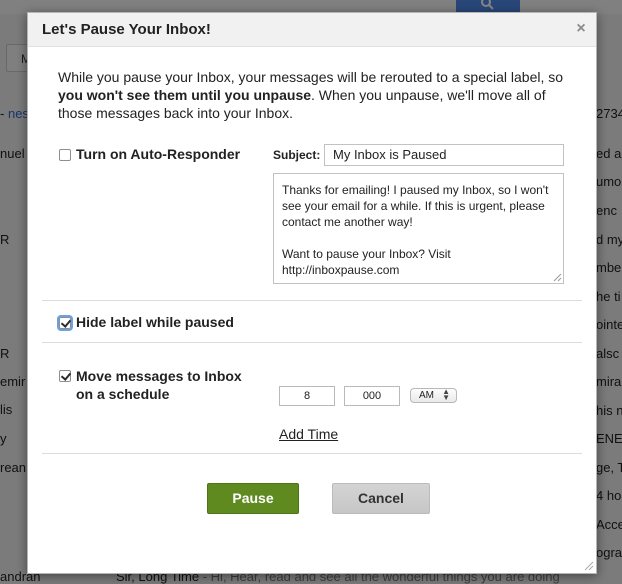  I want to click on ampm-value: AM, so click(426, 395).